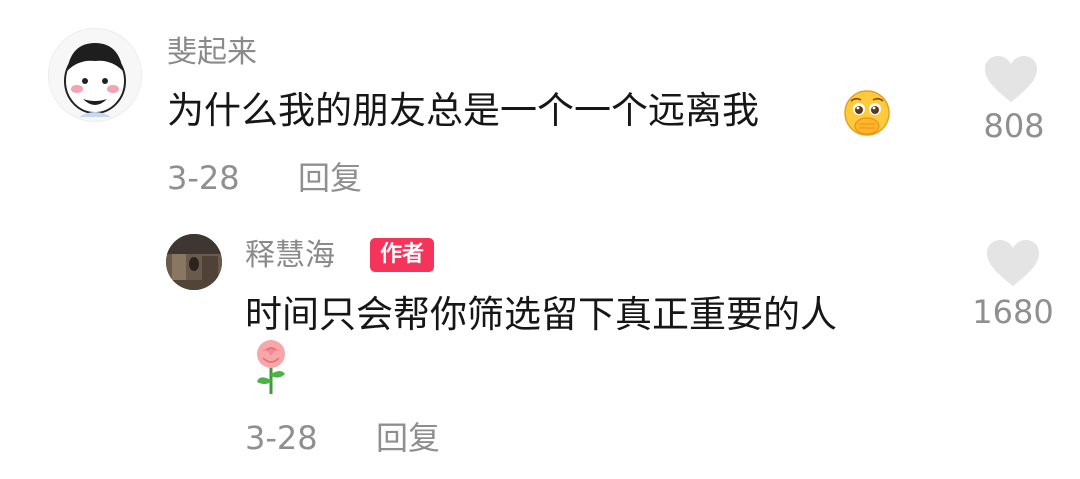 Image resolution: width=1080 pixels, height=479 pixels. What do you see at coordinates (281, 438) in the screenshot?
I see `reply-date: 3-28` at bounding box center [281, 438].